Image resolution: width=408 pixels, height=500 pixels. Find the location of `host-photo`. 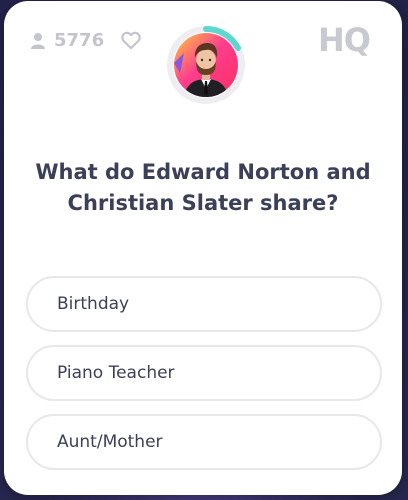

host-photo is located at coordinates (206, 65).